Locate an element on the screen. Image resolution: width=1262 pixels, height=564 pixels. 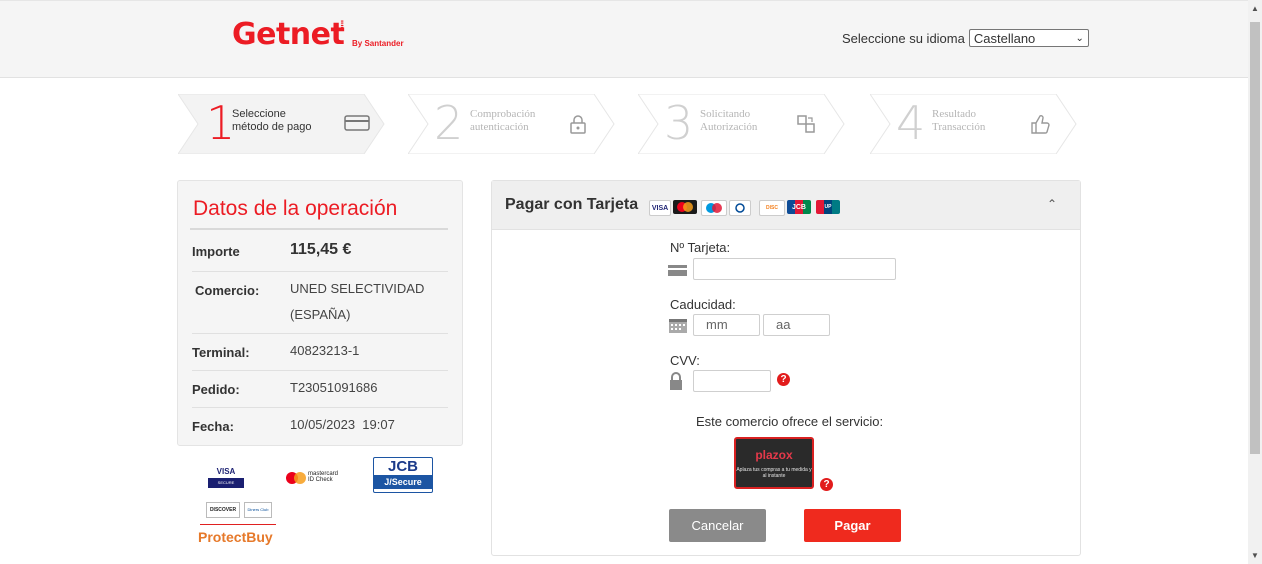
merchant-row: Comercio: UNED SELECTIVIDAD (ESPAÑA) is located at coordinates (320, 302).